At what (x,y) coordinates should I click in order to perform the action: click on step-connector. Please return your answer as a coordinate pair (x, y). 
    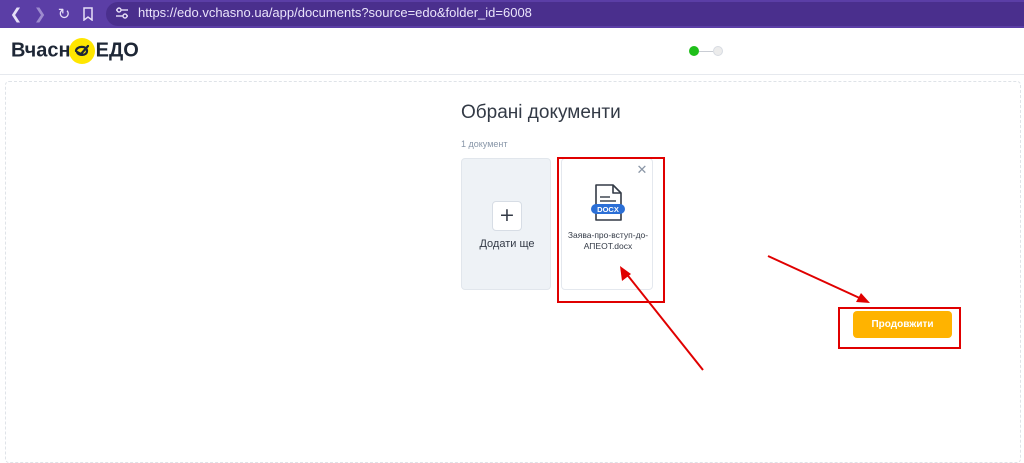
    Looking at the image, I should click on (706, 51).